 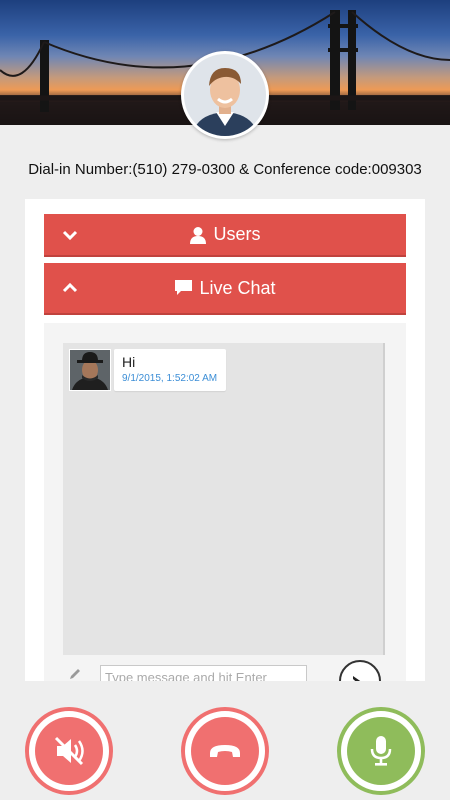 I want to click on chat-message-input, so click(x=203, y=673).